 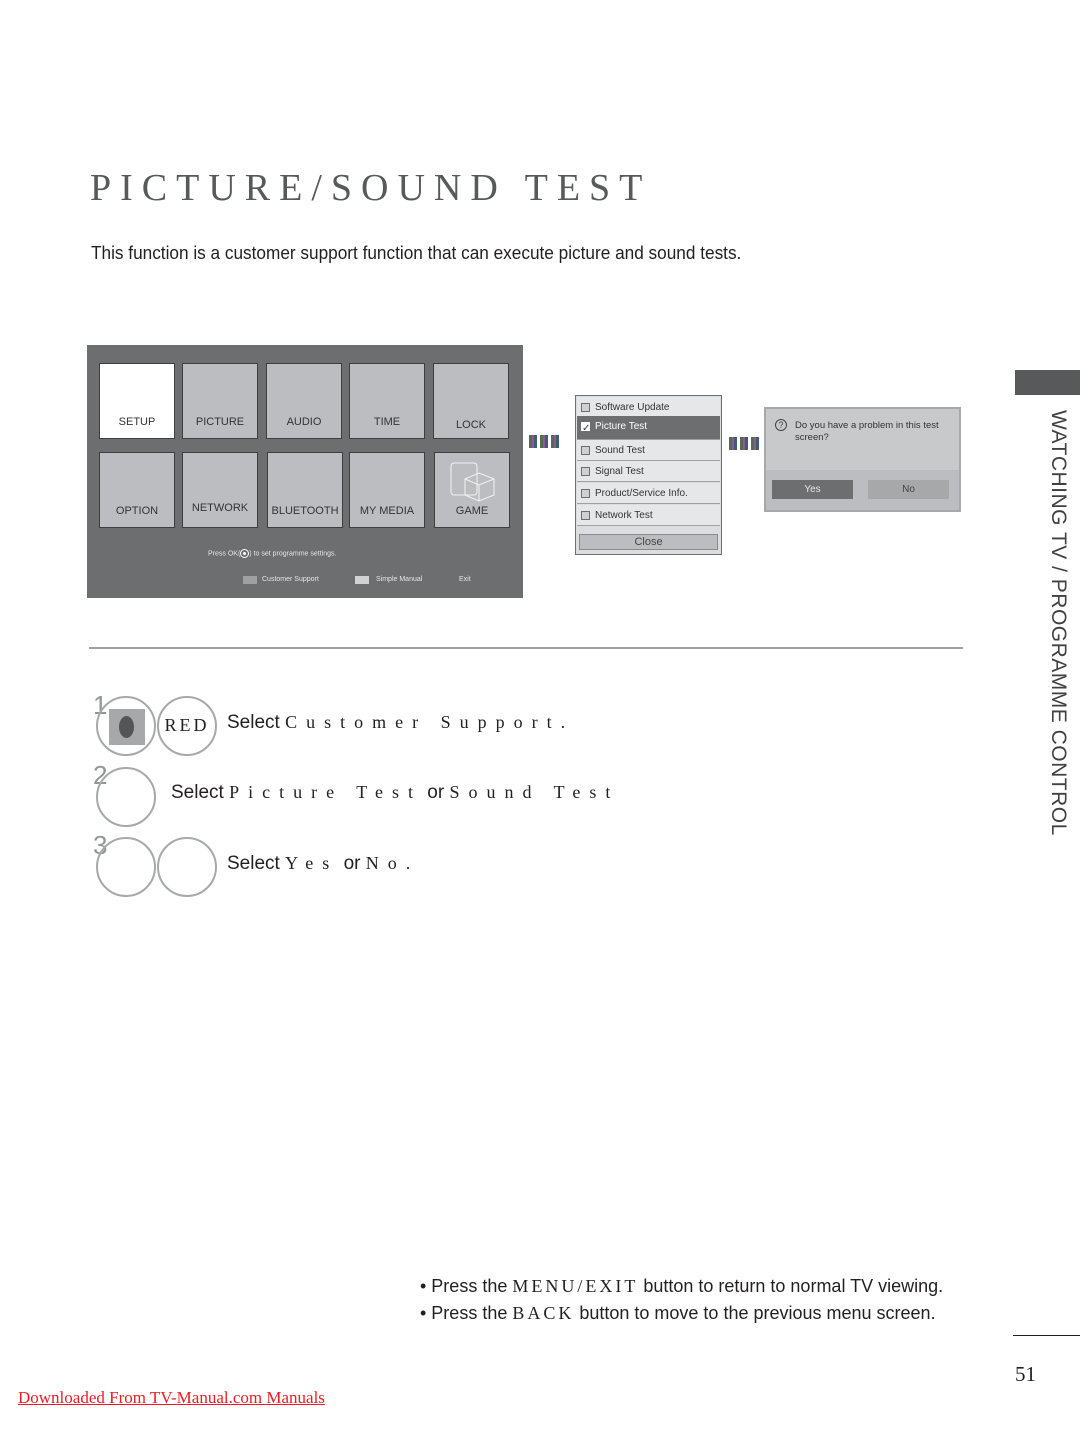 What do you see at coordinates (220, 490) in the screenshot?
I see `menu-tile-network: NETWORK` at bounding box center [220, 490].